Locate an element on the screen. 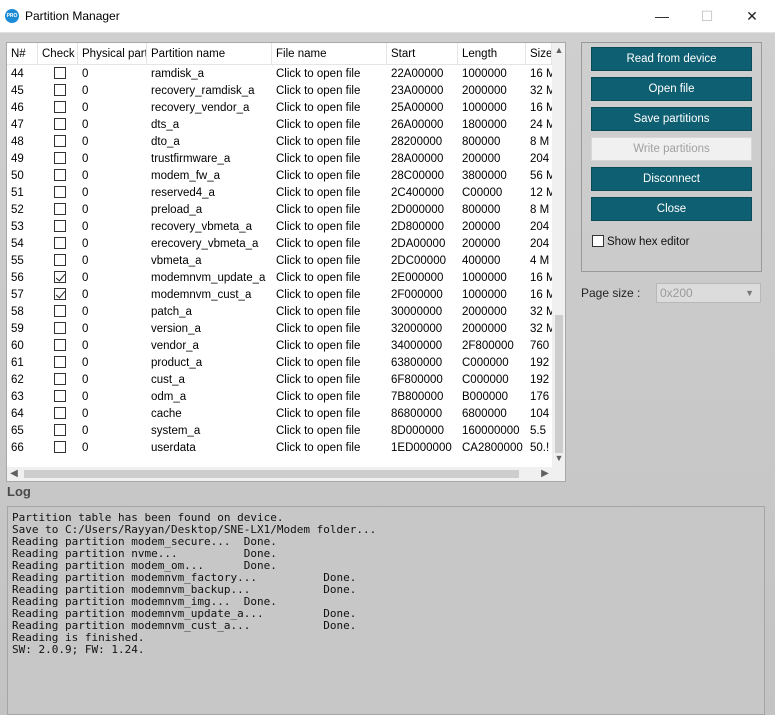 The width and height of the screenshot is (775, 715). horizontal-scrollbar: ◀ ▶ is located at coordinates (279, 474).